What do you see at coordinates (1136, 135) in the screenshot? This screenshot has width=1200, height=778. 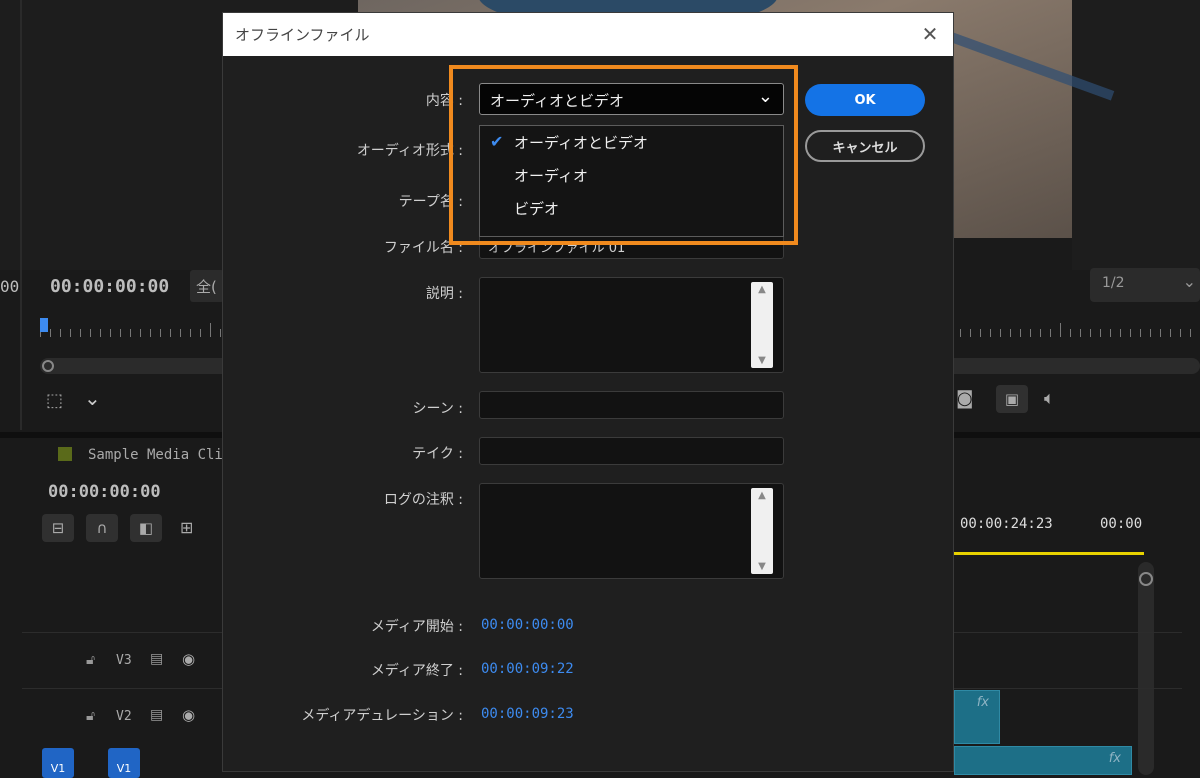 I see `program-monitor-side` at bounding box center [1136, 135].